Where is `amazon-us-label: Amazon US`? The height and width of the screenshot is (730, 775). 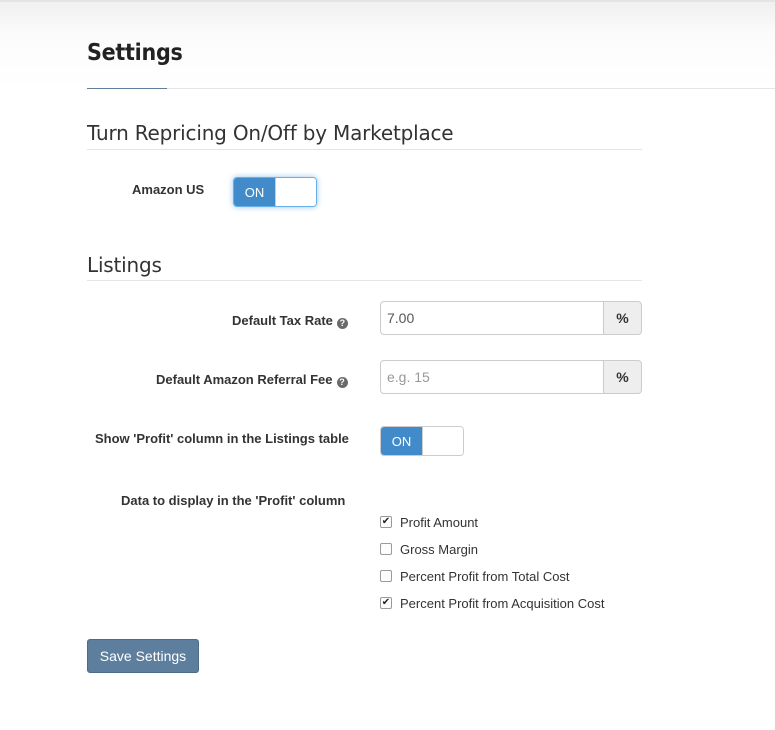
amazon-us-label: Amazon US is located at coordinates (168, 189).